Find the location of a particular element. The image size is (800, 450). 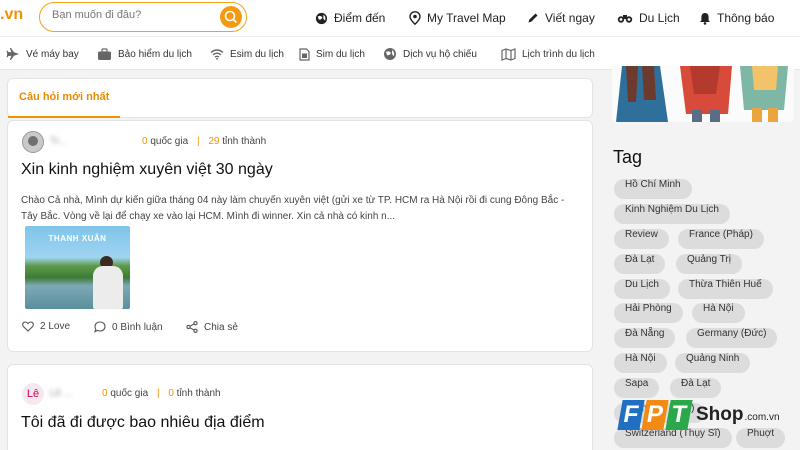

image-caption: THANH XUÂN is located at coordinates (77, 238).